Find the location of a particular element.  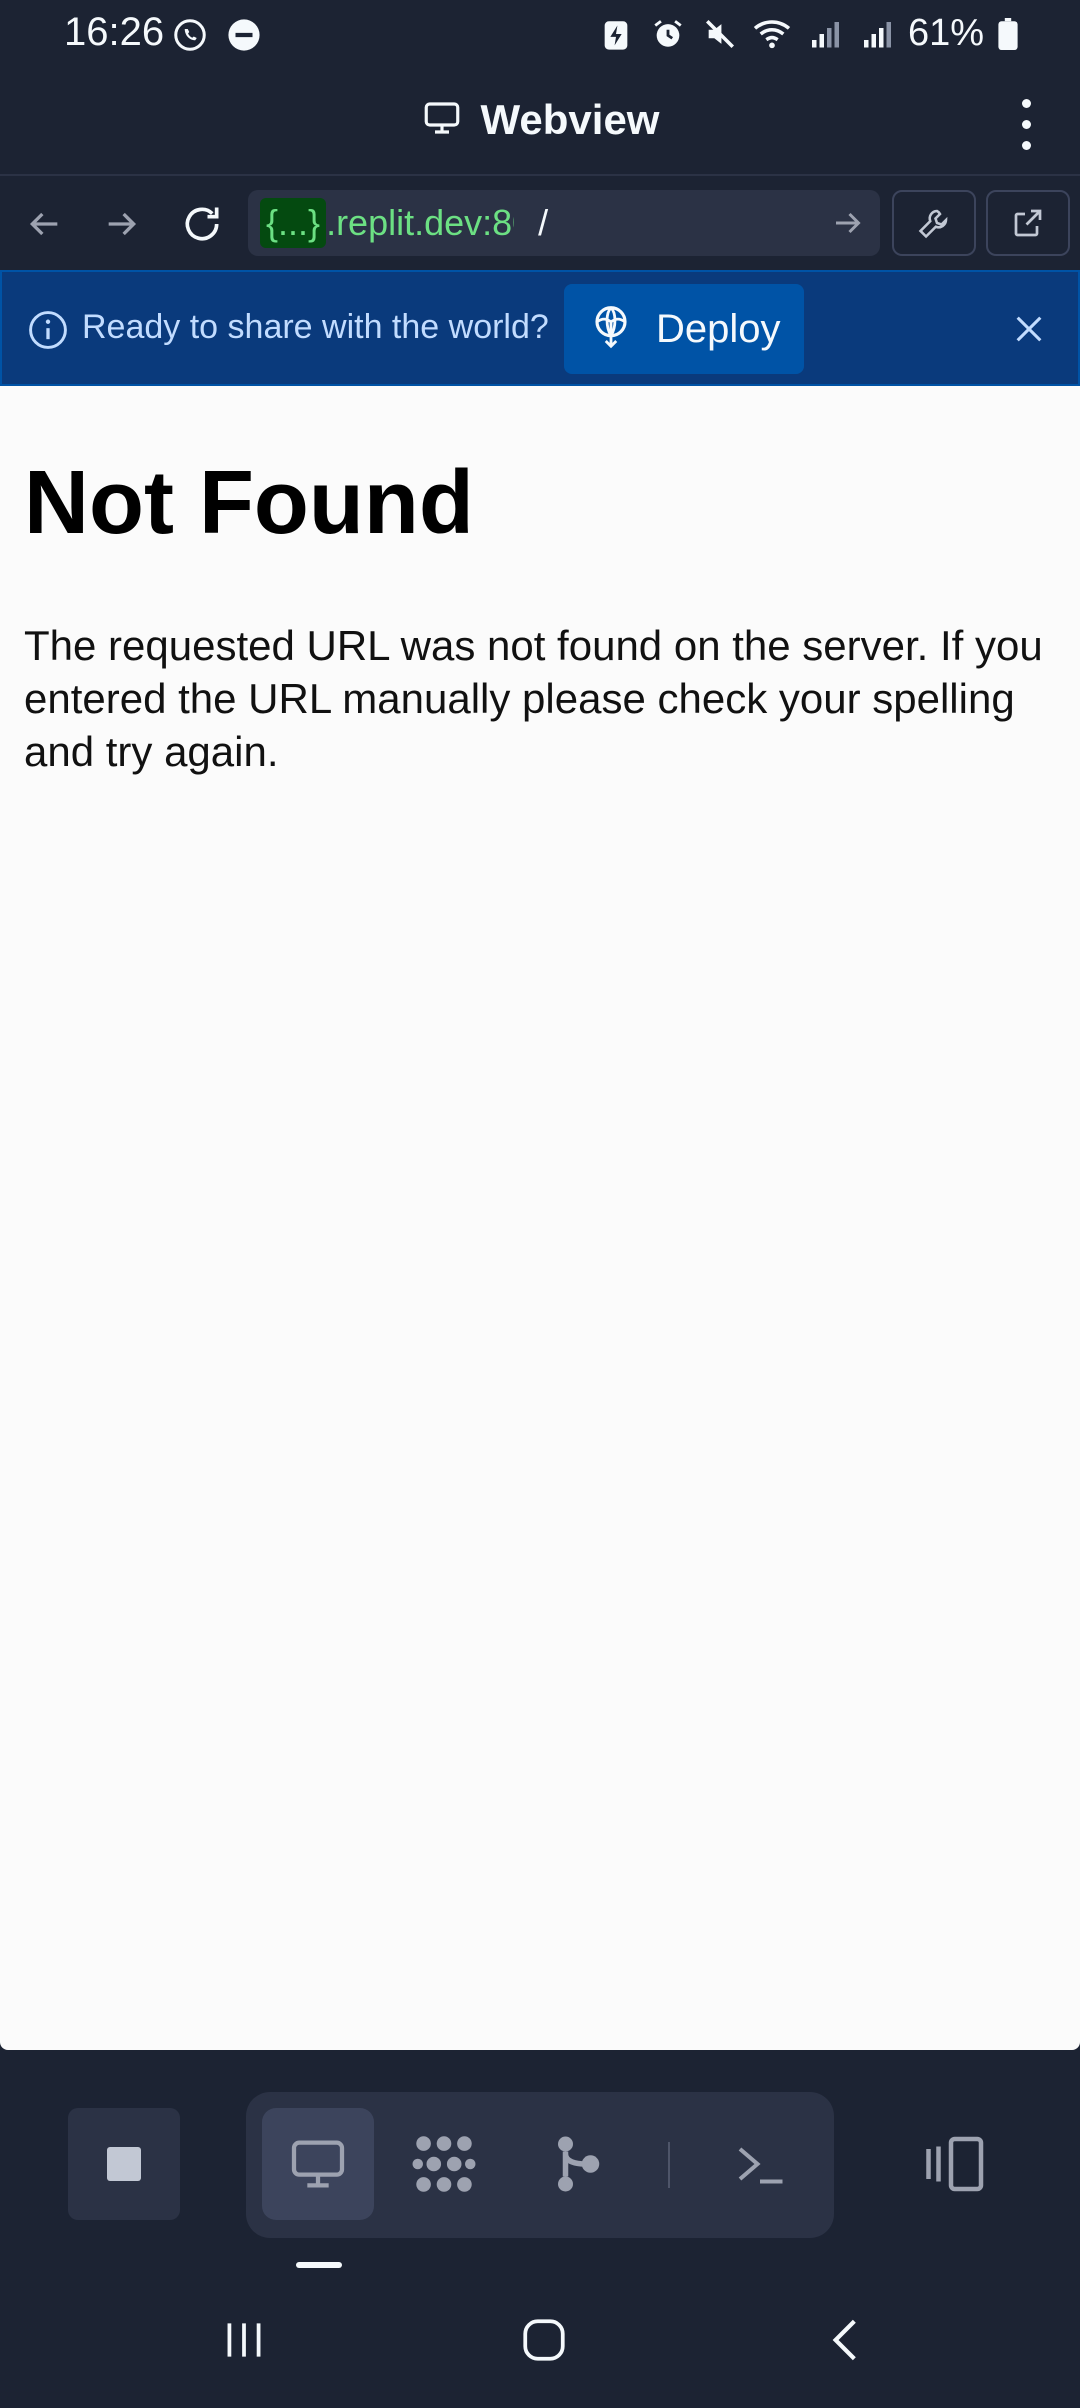

page-title: Webview is located at coordinates (570, 119).